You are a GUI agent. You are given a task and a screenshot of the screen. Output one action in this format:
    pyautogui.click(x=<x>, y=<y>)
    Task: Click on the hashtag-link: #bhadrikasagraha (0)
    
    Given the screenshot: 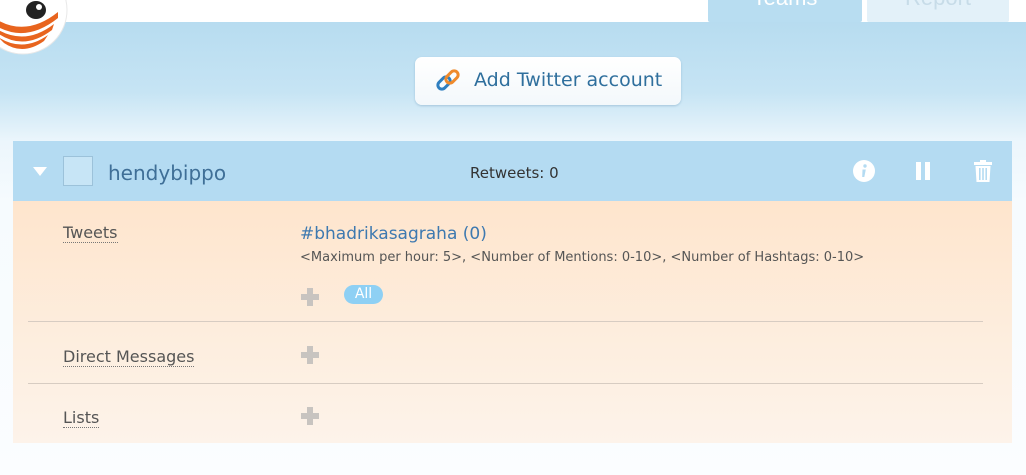 What is the action you would take?
    pyautogui.click(x=393, y=234)
    